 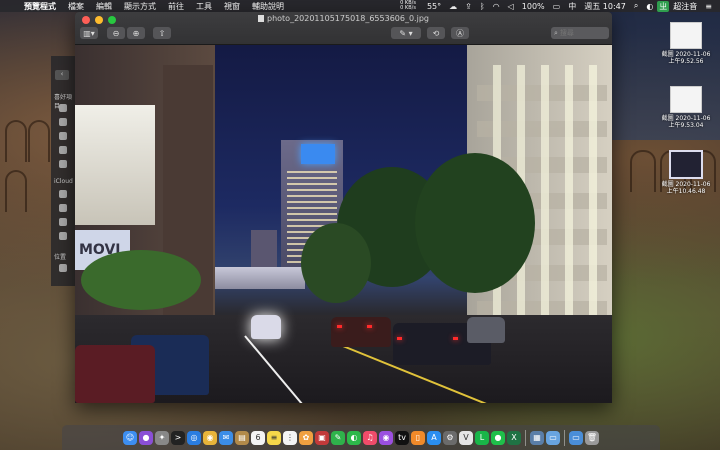 I want to click on sidebar-label-locations: 位置, so click(x=60, y=257).